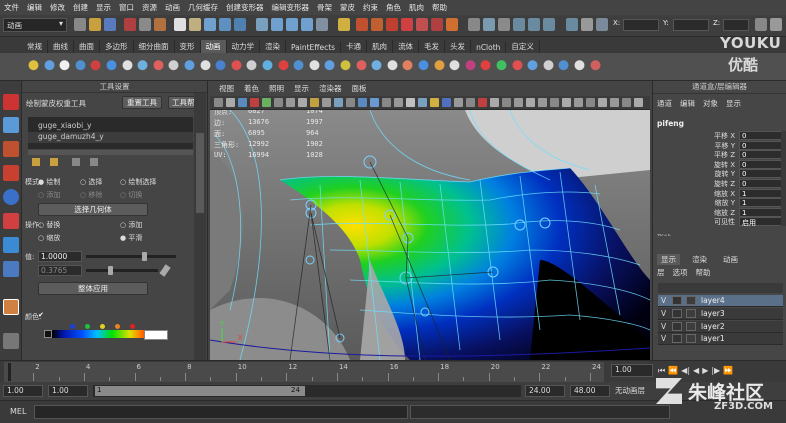 Image resolution: width=786 pixels, height=423 pixels. What do you see at coordinates (11, 102) in the screenshot?
I see `select-tool-icon` at bounding box center [11, 102].